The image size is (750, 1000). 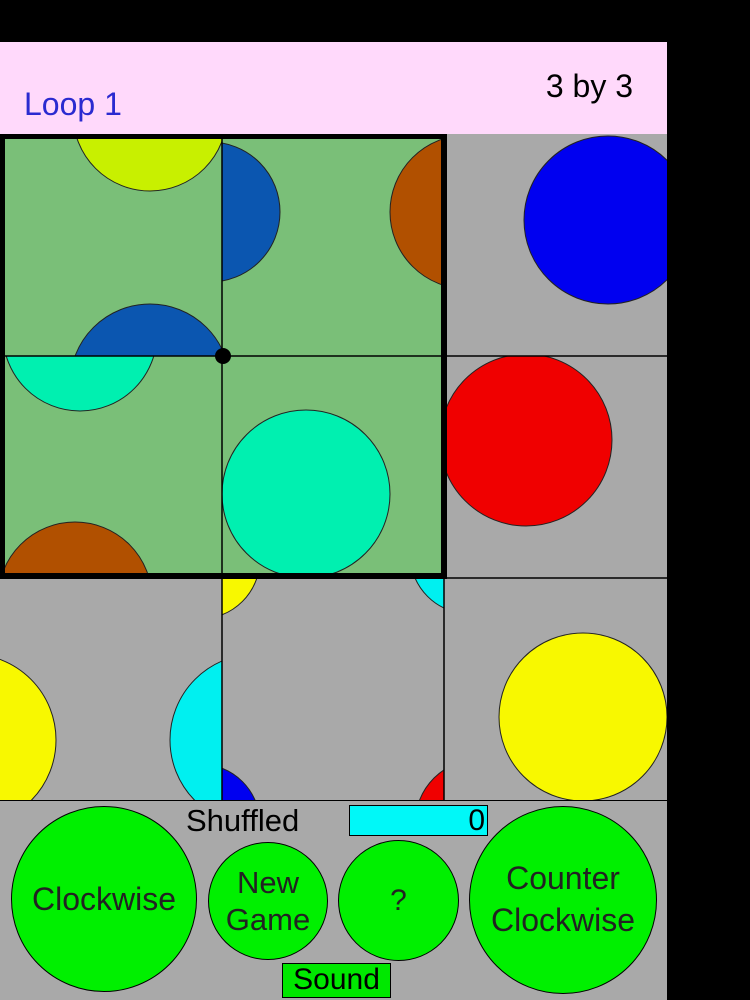 I want to click on shuffled-counter: 0, so click(x=418, y=820).